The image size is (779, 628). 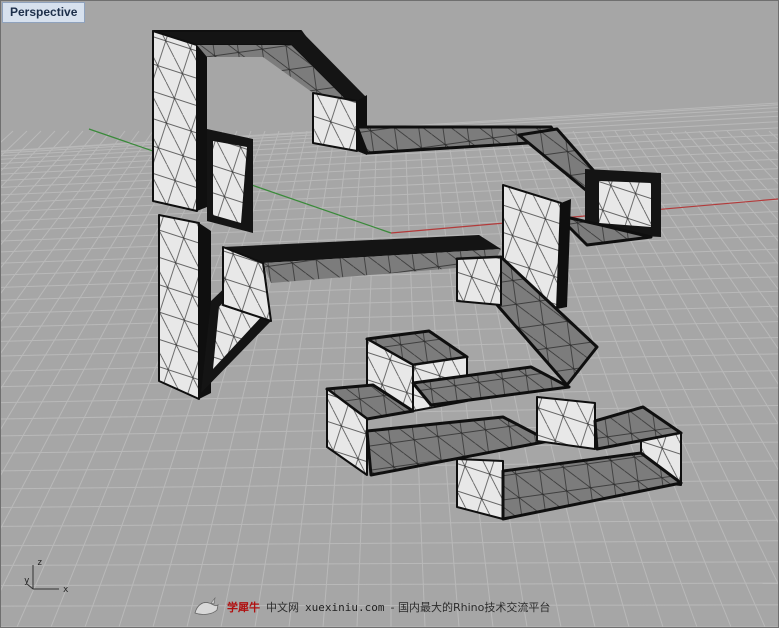 I want to click on watermark-brand: 学犀牛, so click(x=243, y=607).